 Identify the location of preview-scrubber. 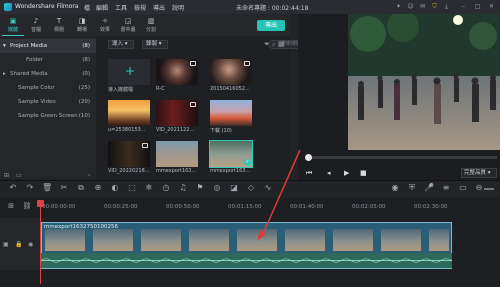
(401, 157).